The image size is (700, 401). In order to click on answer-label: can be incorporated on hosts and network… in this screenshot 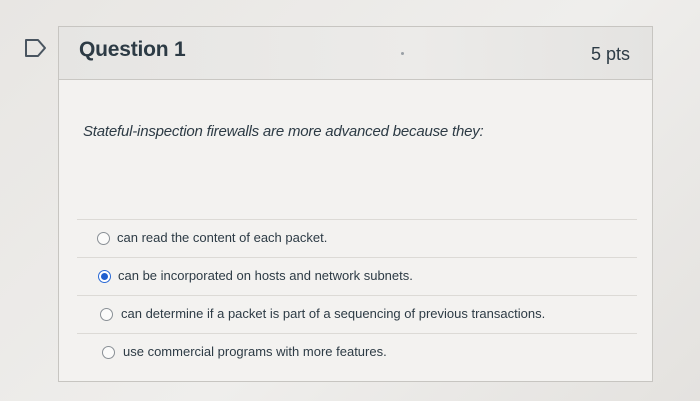, I will do `click(265, 275)`.